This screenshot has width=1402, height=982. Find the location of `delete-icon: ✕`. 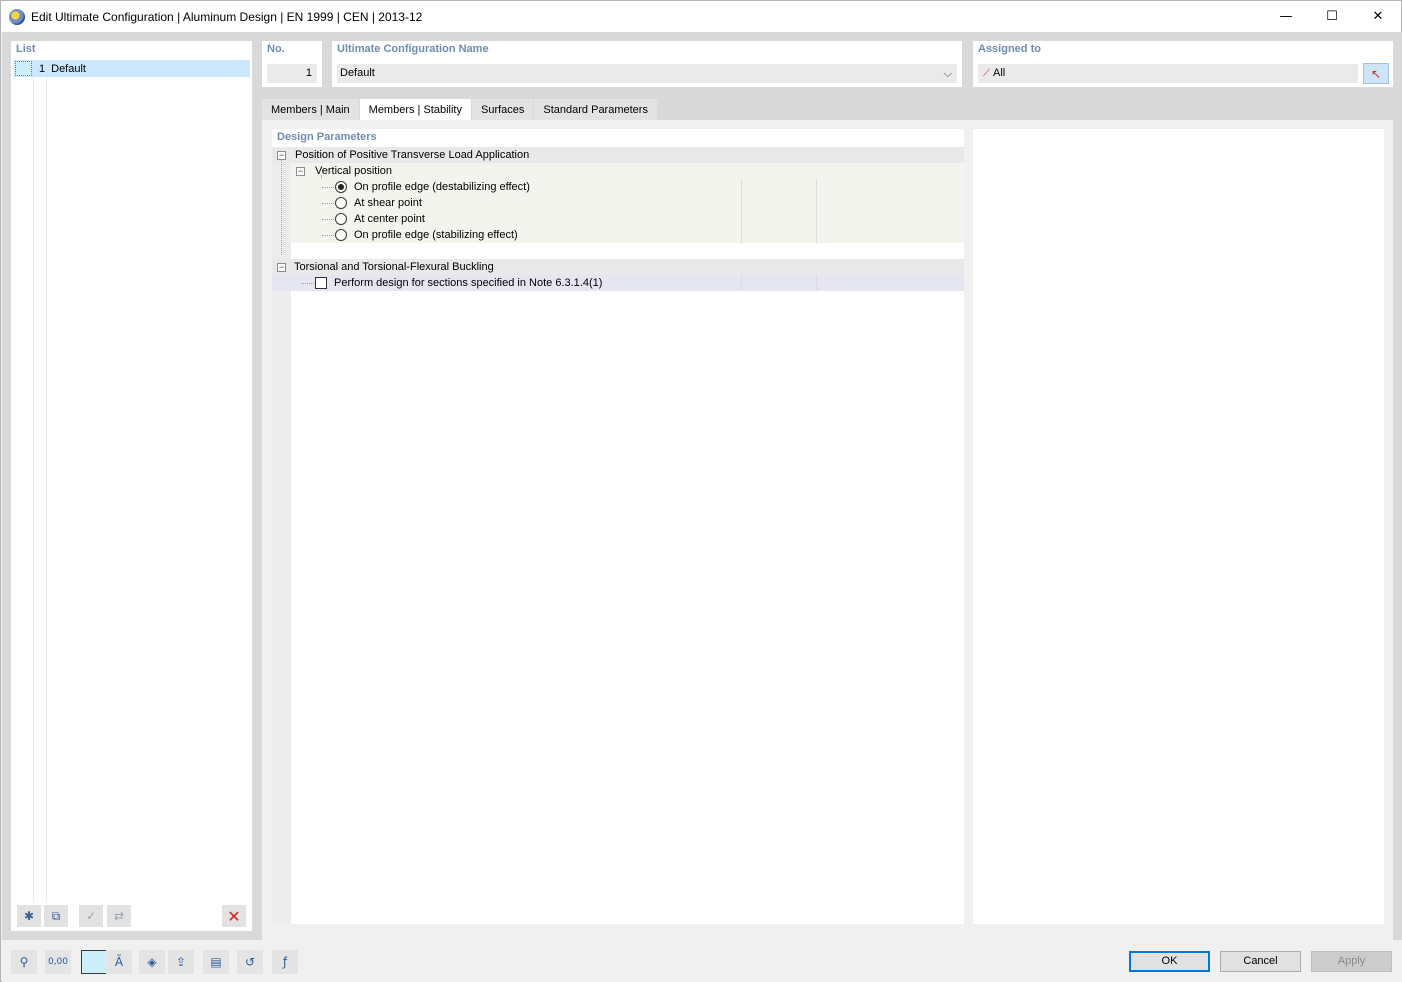

delete-icon: ✕ is located at coordinates (234, 916).